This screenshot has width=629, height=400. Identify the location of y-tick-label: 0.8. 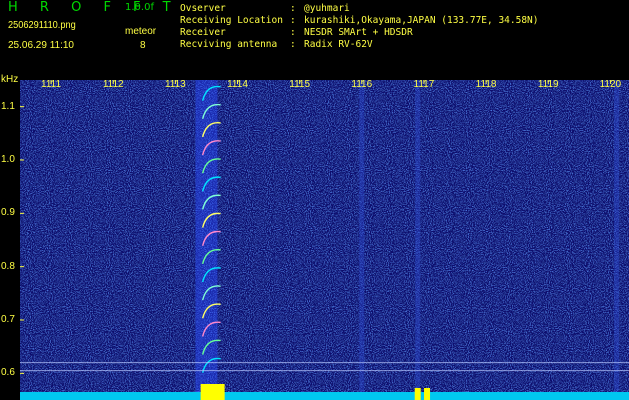
(8, 266).